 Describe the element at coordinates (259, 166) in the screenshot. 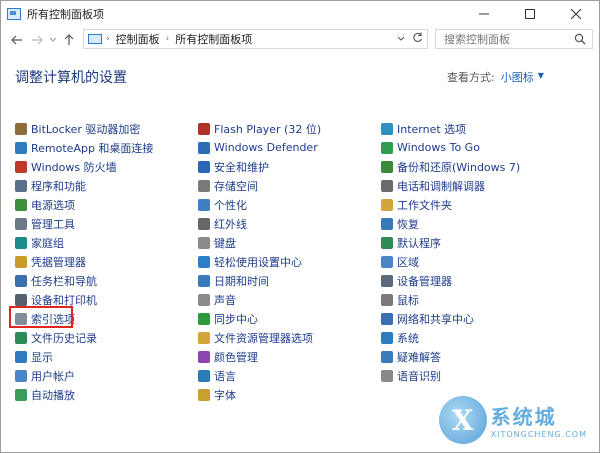

I see `control-panel-item: 安全和维护` at that location.